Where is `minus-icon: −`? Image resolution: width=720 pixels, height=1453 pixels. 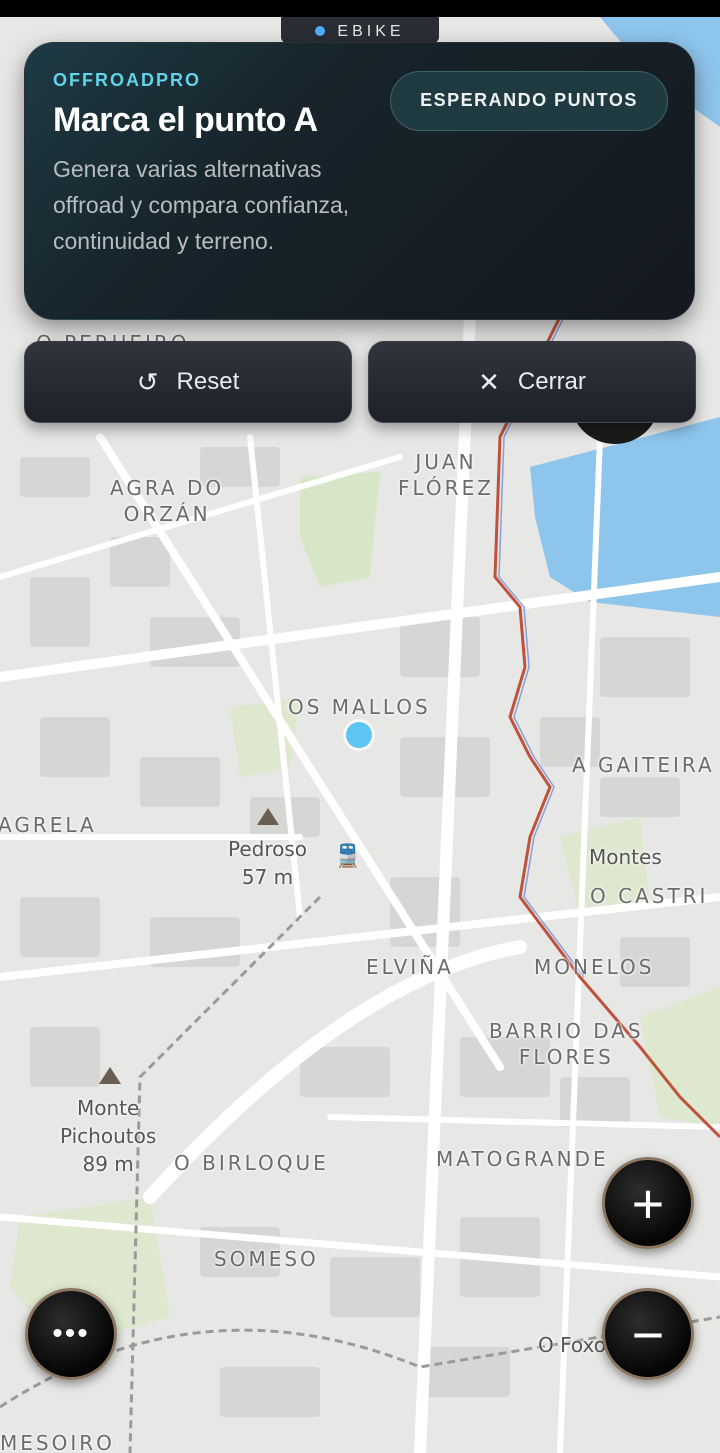
minus-icon: − is located at coordinates (648, 1334).